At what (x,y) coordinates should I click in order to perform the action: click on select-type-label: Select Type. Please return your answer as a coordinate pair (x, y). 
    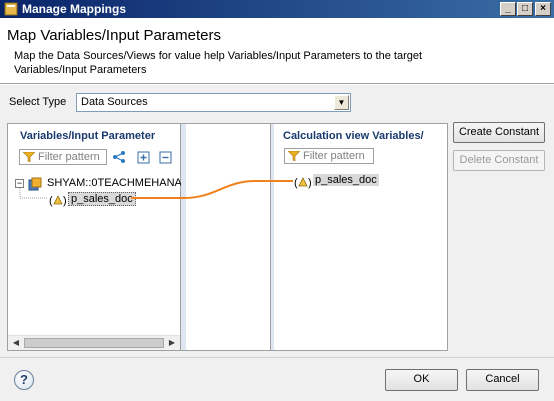
    Looking at the image, I should click on (38, 102).